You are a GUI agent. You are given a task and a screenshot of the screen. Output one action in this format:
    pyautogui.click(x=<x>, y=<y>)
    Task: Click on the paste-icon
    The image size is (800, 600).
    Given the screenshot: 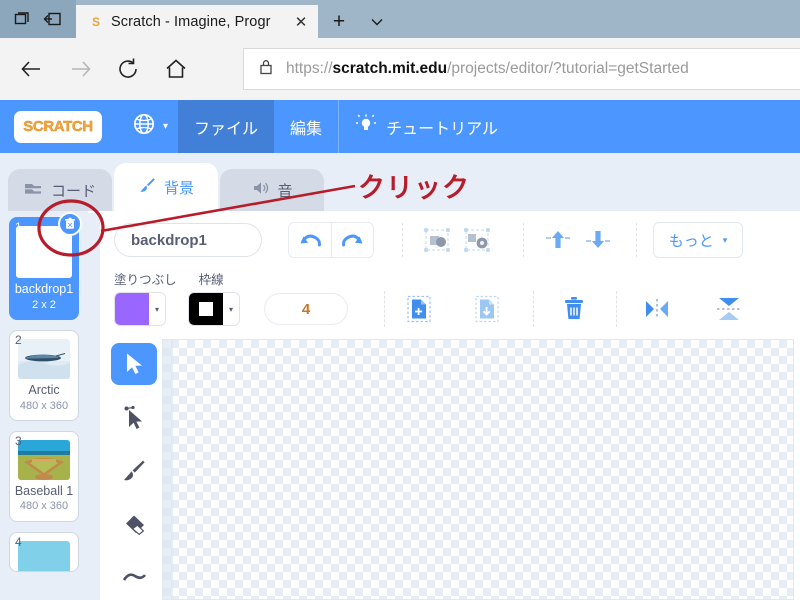 What is the action you would take?
    pyautogui.click(x=487, y=309)
    